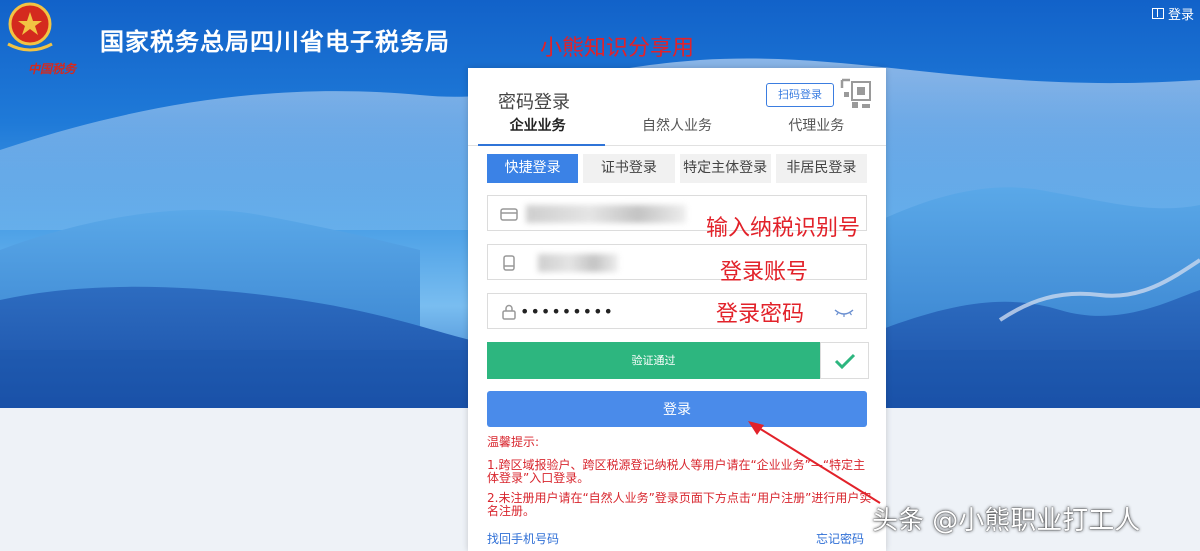 The width and height of the screenshot is (1200, 551). Describe the element at coordinates (1157, 13) in the screenshot. I see `login-icon` at that location.